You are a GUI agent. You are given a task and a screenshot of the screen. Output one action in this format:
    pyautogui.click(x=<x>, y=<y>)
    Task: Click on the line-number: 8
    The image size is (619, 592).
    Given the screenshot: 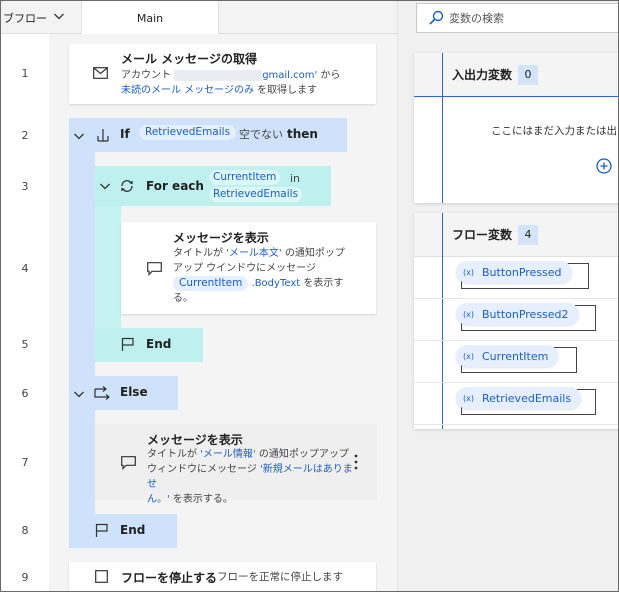 What is the action you would take?
    pyautogui.click(x=25, y=530)
    